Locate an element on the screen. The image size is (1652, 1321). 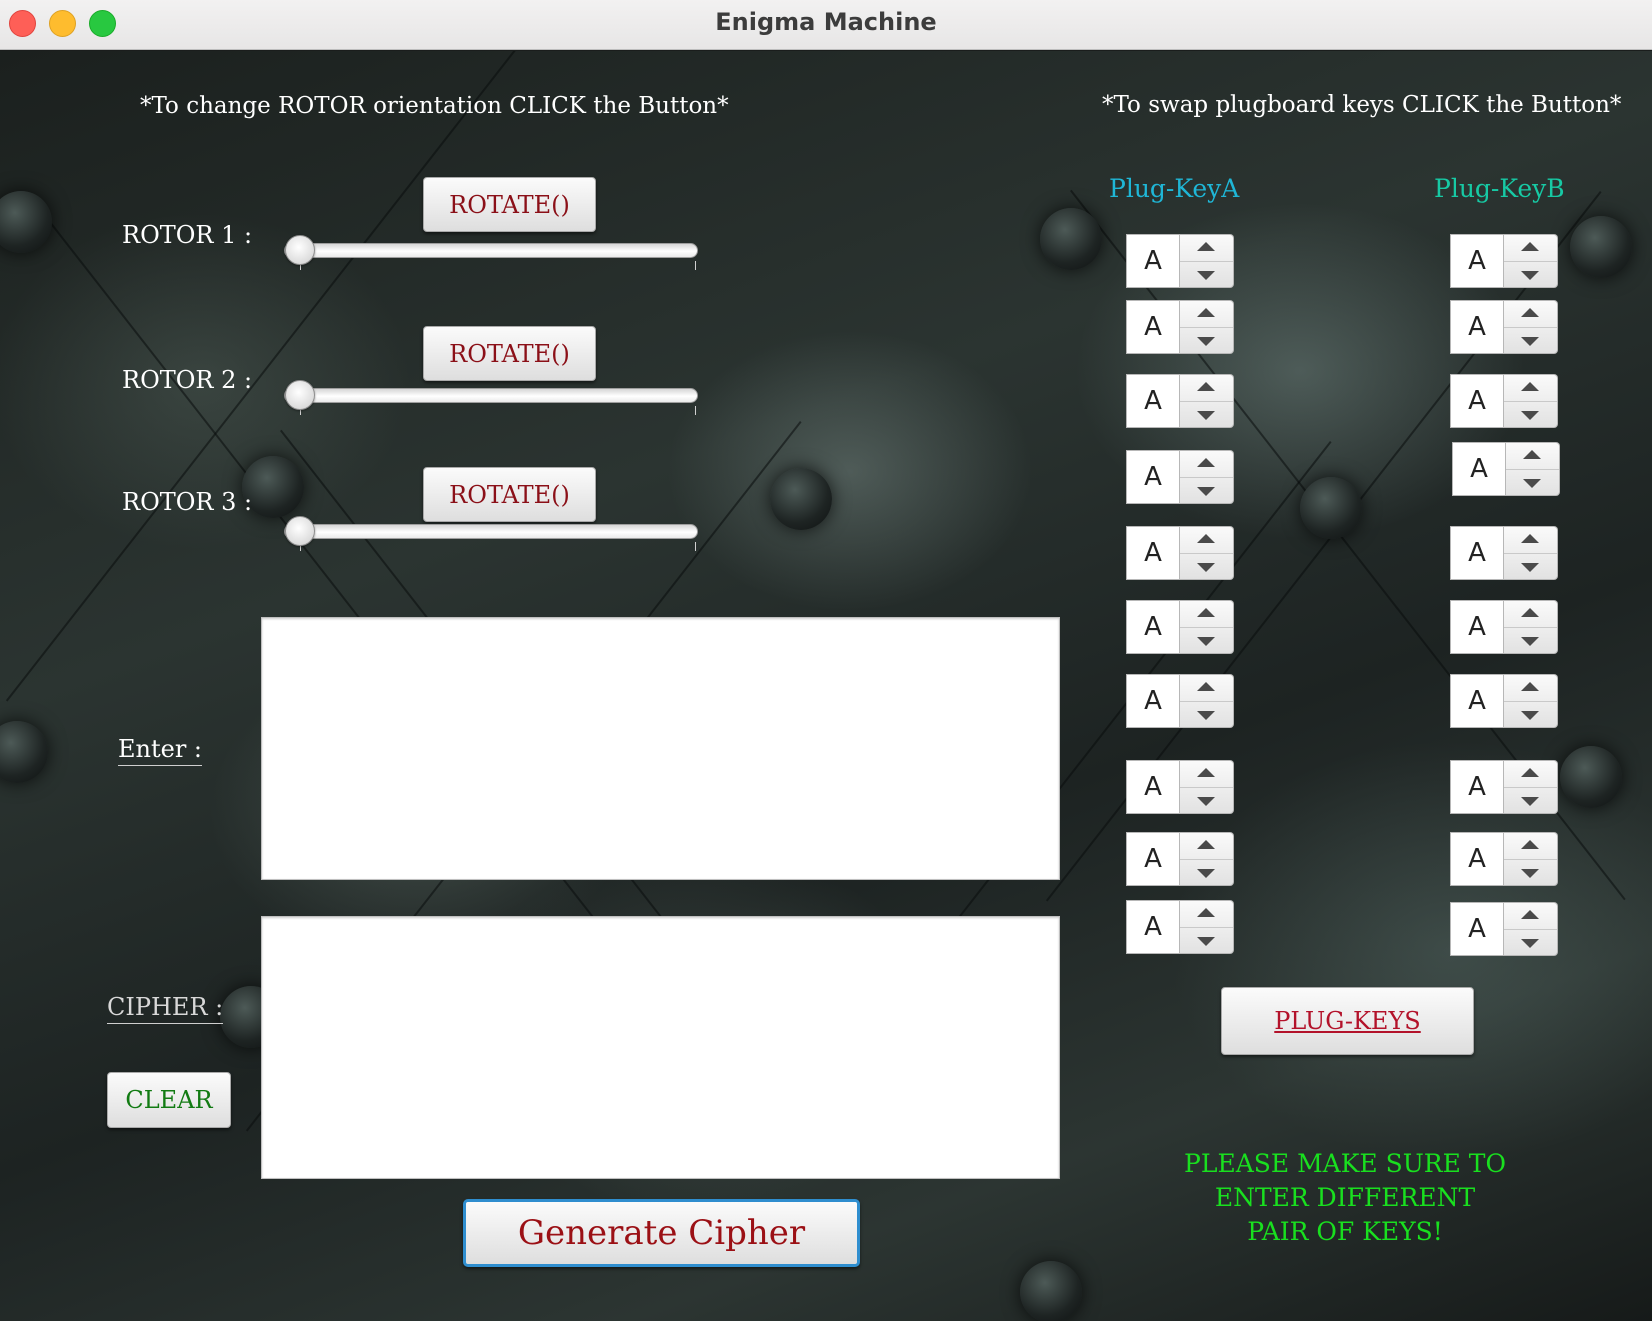
plug-key-a-spinner-7: A is located at coordinates (1180, 701).